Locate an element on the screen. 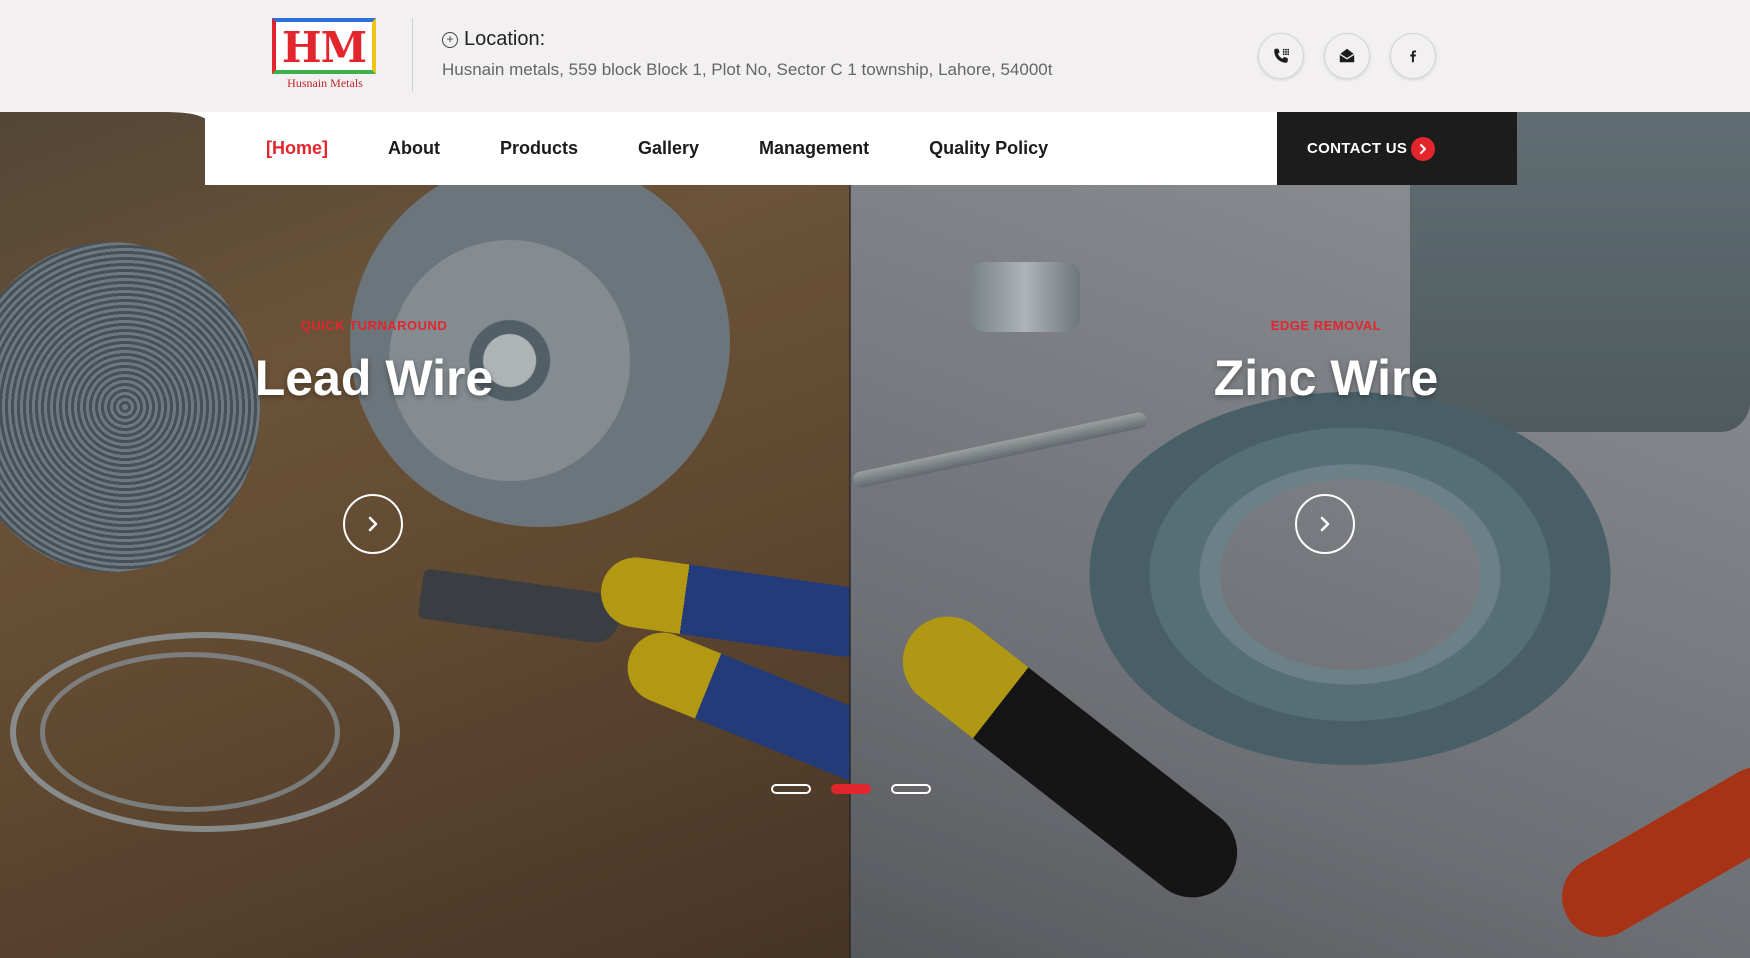 Image resolution: width=1750 pixels, height=958 pixels. carousel-dot-active is located at coordinates (851, 789).